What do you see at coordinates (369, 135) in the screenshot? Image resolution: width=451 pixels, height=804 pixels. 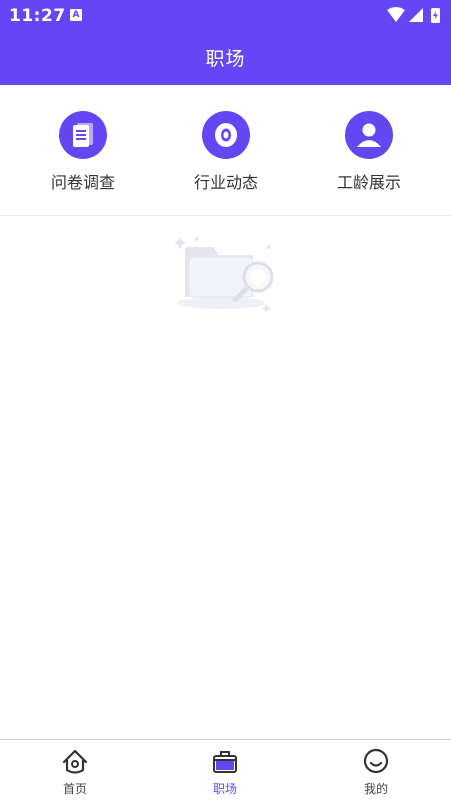 I see `user-icon` at bounding box center [369, 135].